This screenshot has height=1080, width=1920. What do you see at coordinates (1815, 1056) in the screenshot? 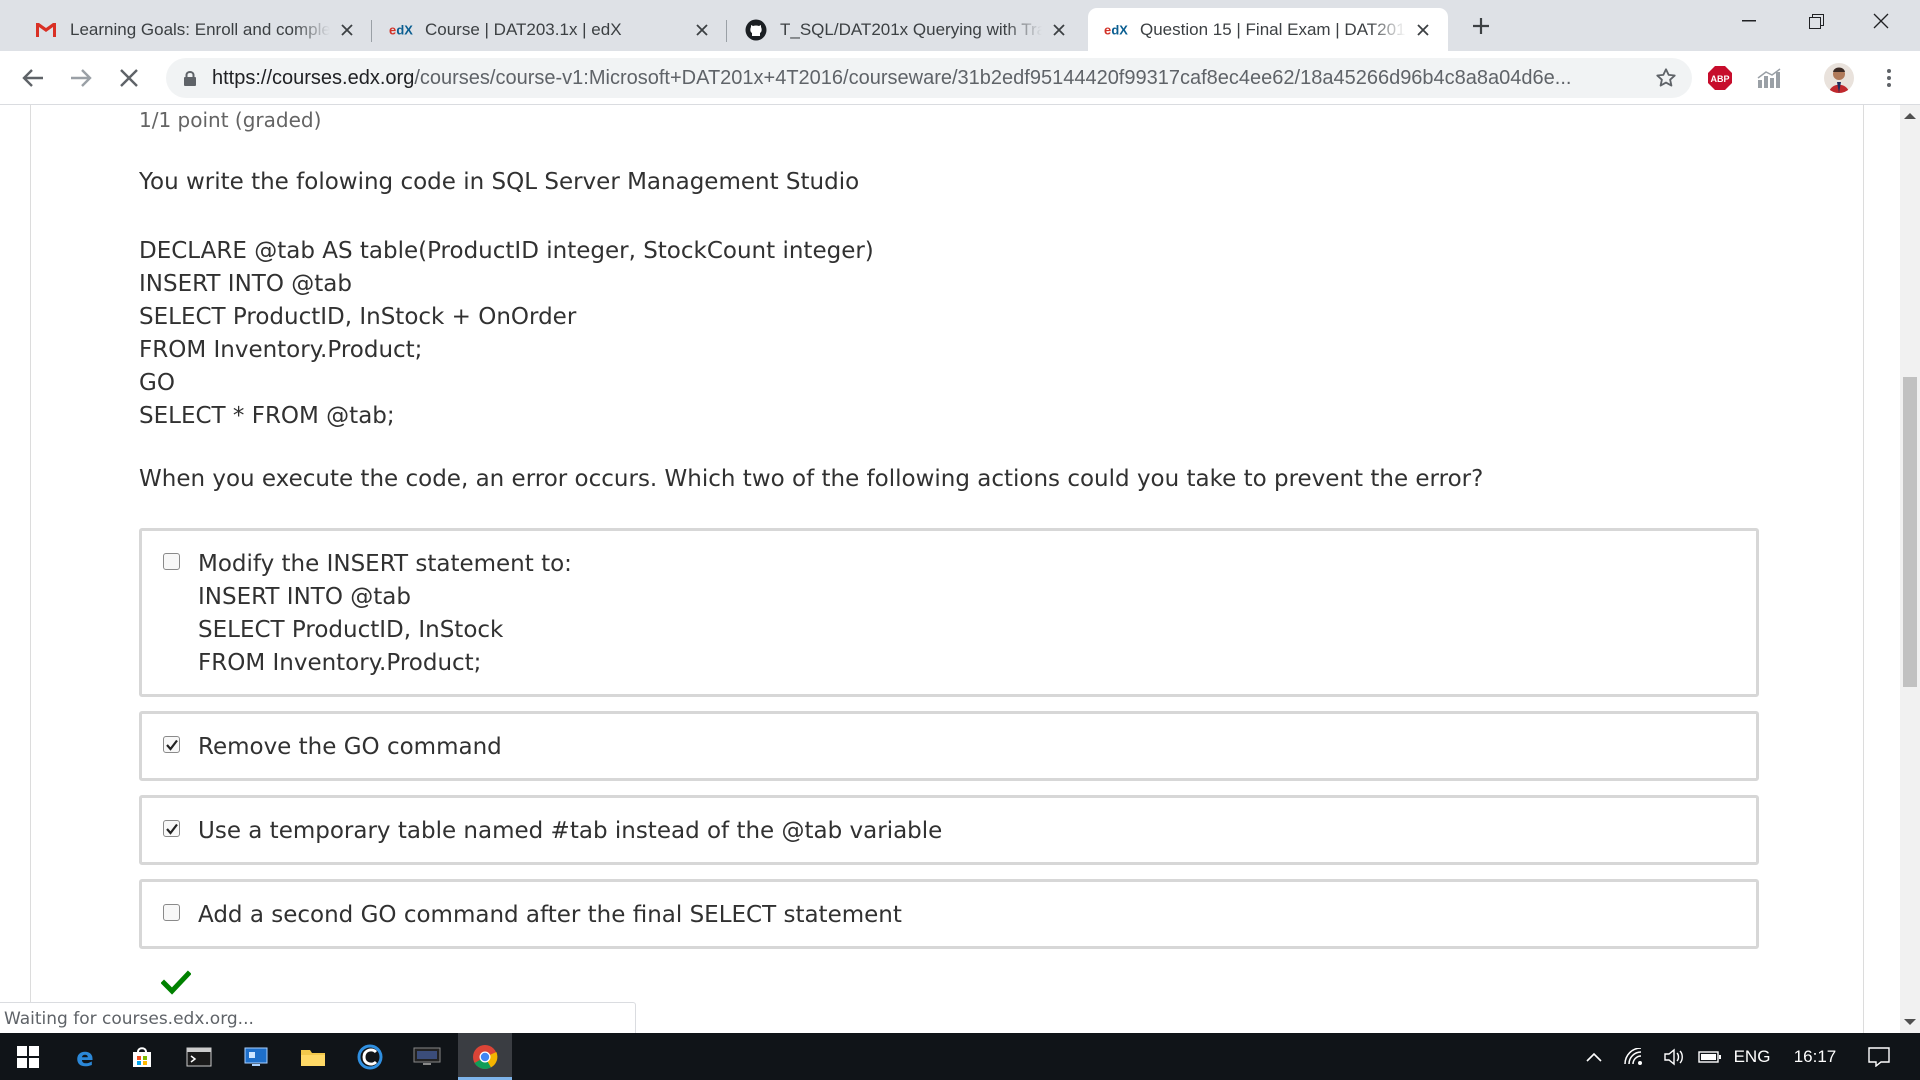
I see `clock-time: 16:17` at bounding box center [1815, 1056].